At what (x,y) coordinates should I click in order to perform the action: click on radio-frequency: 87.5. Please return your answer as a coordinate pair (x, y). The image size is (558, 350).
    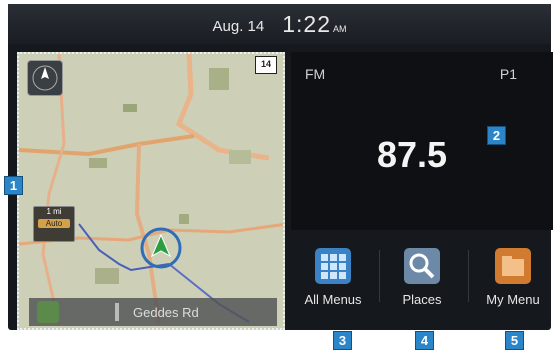
    Looking at the image, I should click on (412, 154).